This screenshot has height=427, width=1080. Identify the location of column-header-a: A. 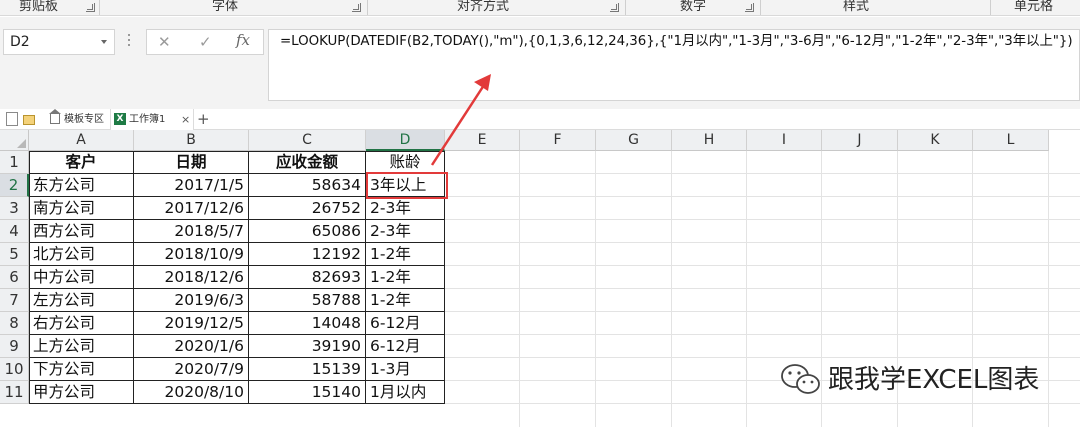
(81, 140).